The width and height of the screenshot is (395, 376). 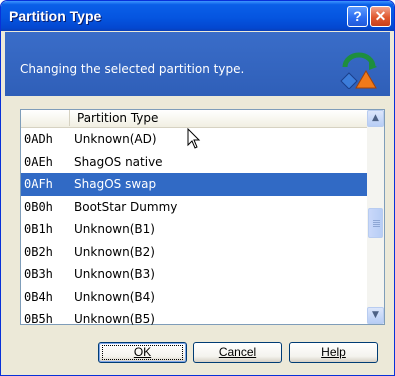 I want to click on scroll-up-button: ▲, so click(x=375, y=118).